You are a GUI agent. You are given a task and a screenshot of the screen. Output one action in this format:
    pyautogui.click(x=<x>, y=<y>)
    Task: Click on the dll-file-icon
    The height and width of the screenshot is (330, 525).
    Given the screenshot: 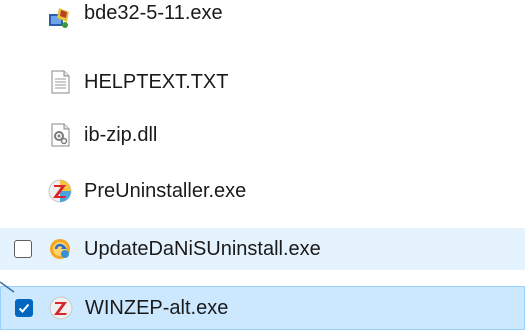 What is the action you would take?
    pyautogui.click(x=60, y=135)
    